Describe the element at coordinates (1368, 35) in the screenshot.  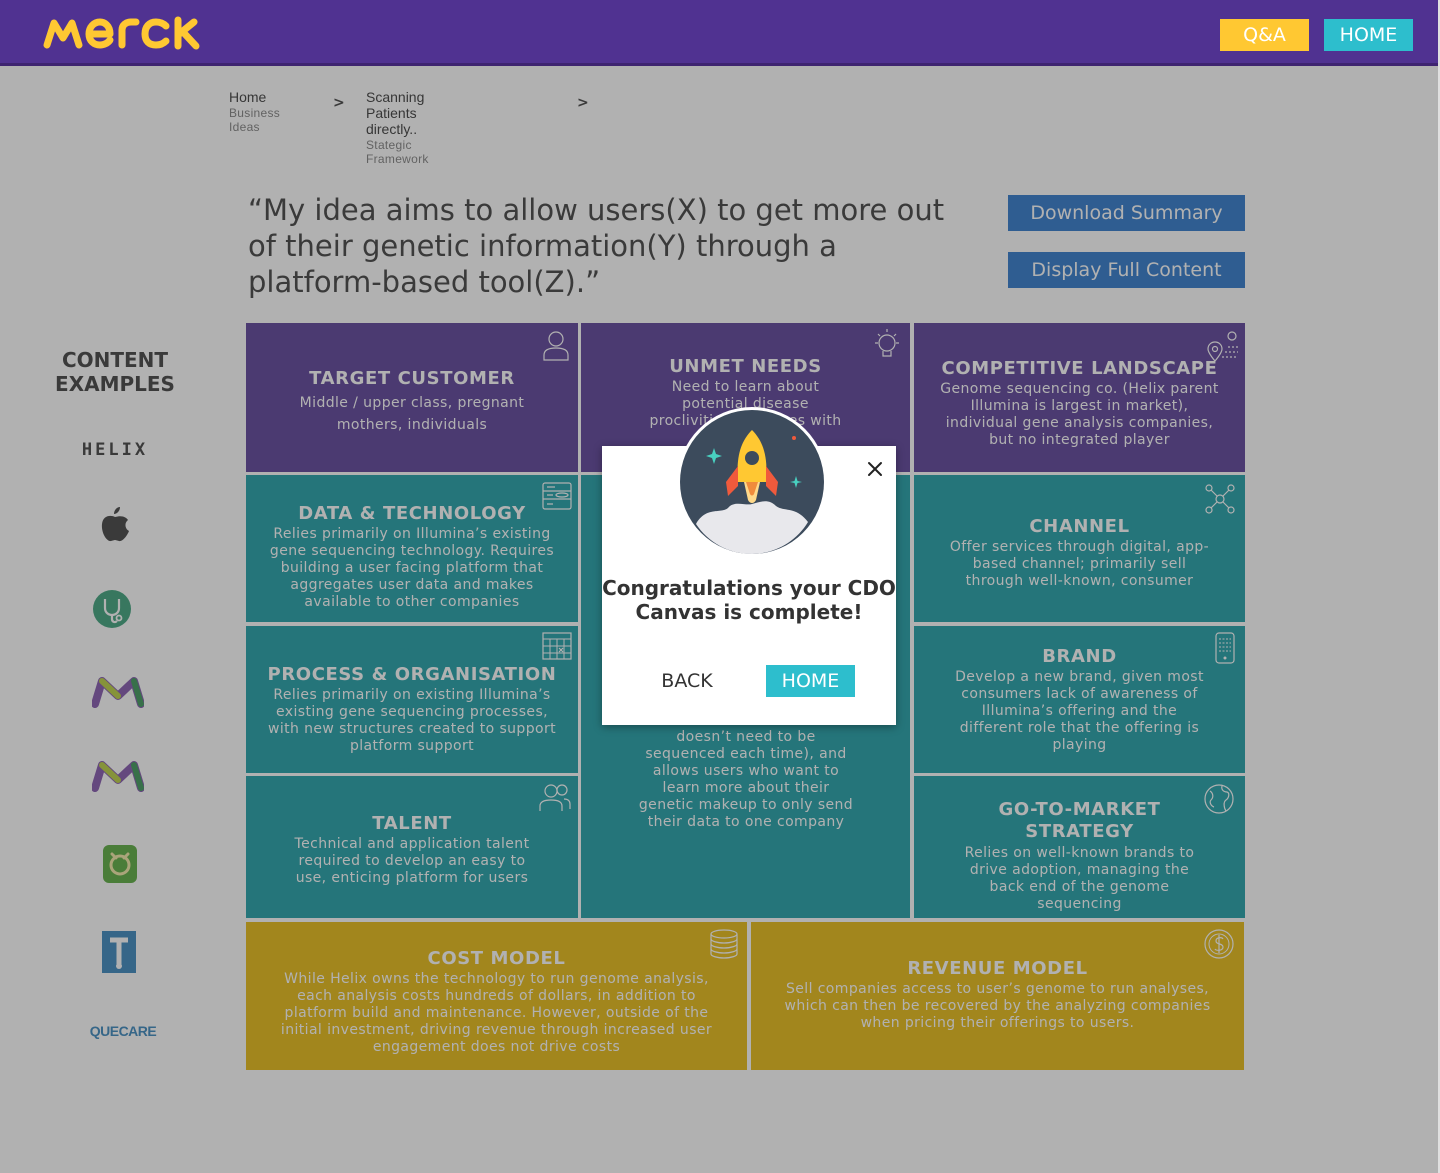
I see `home-button: HOME` at that location.